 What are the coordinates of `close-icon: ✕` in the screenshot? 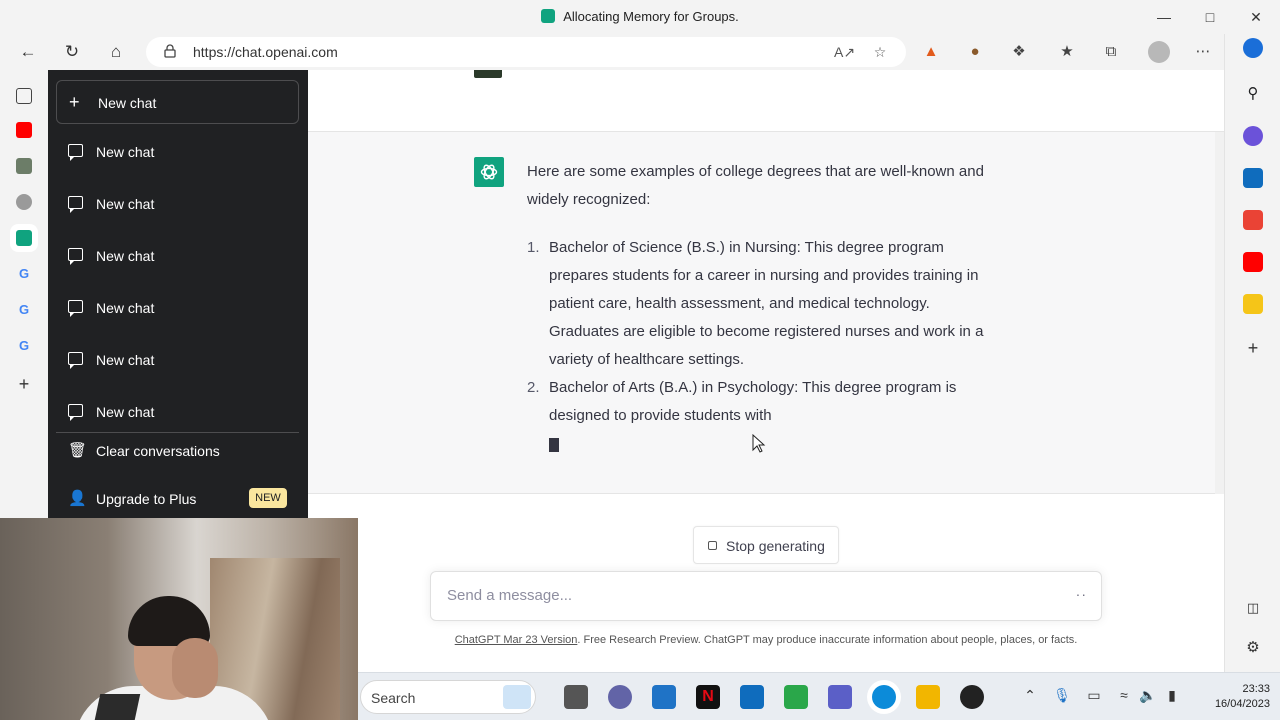 It's located at (1256, 17).